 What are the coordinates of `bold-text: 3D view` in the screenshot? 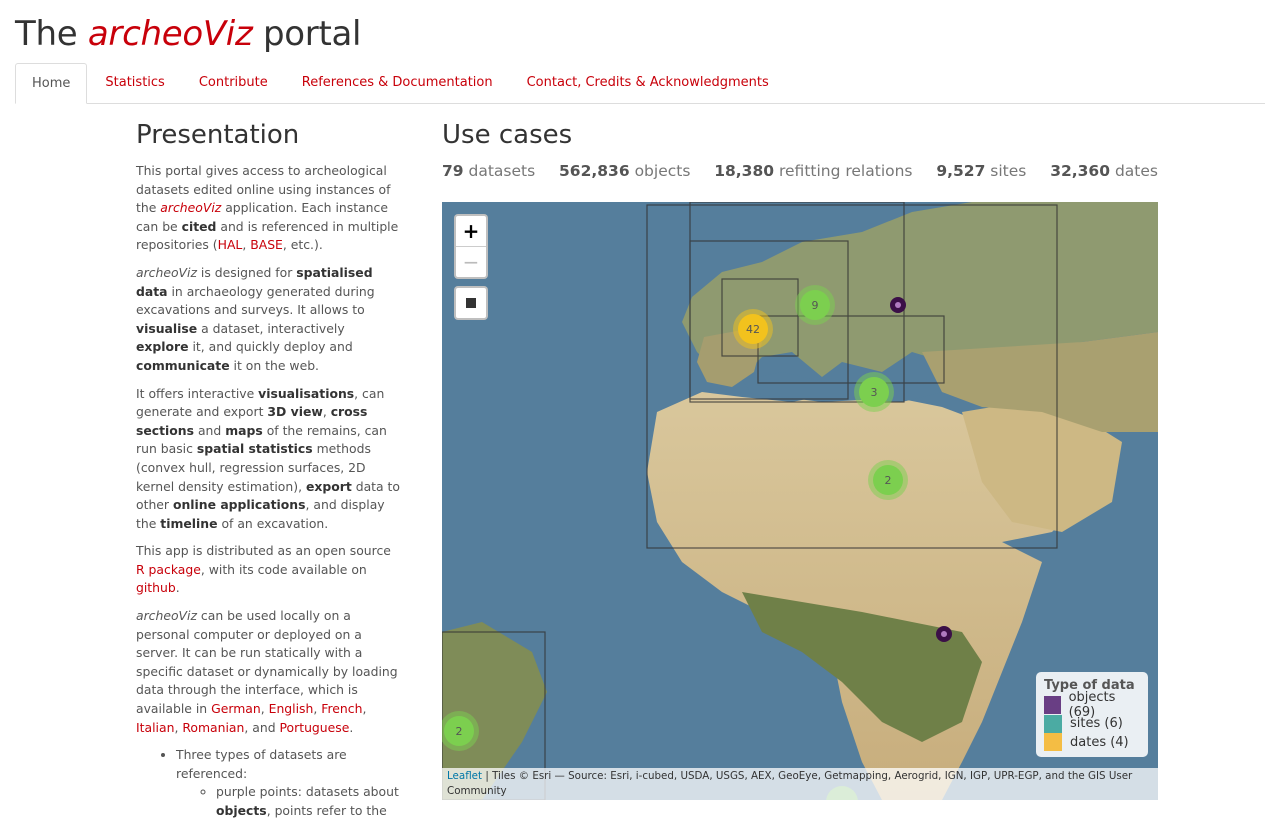 It's located at (295, 412).